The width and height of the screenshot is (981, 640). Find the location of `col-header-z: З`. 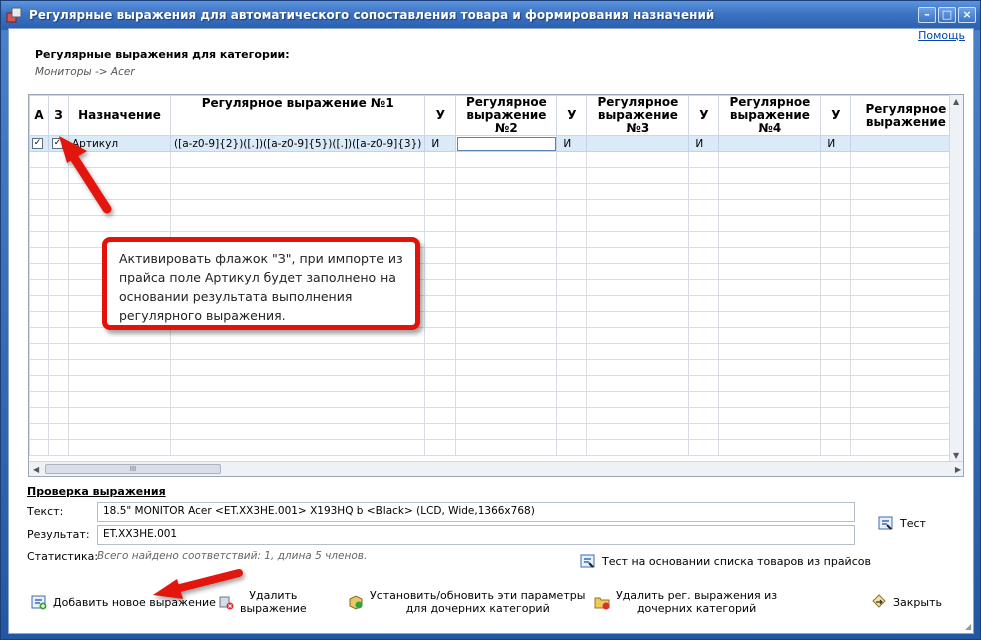

col-header-z: З is located at coordinates (58, 115).